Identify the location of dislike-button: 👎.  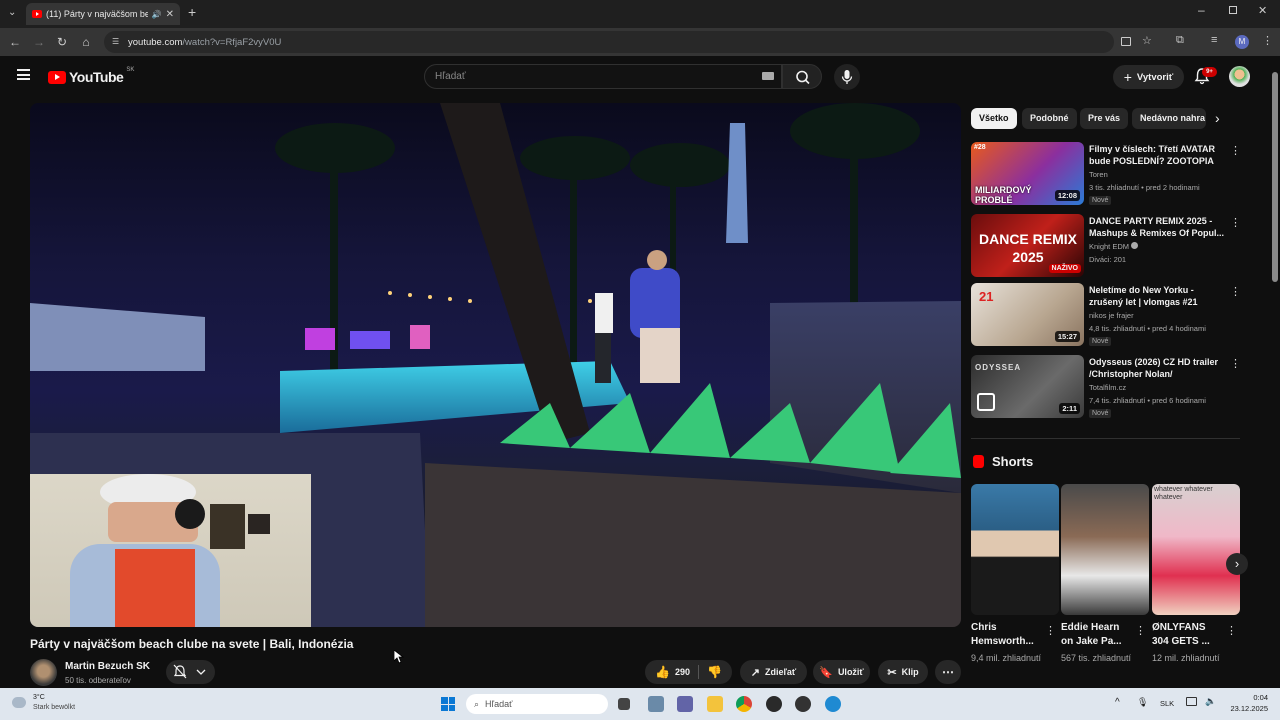
(714, 672).